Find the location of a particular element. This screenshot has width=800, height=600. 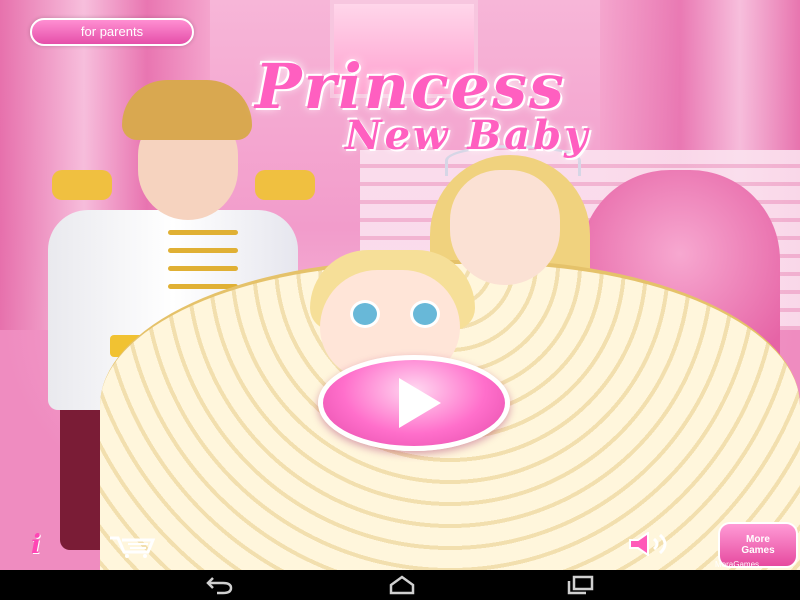

info-button: i is located at coordinates (36, 545).